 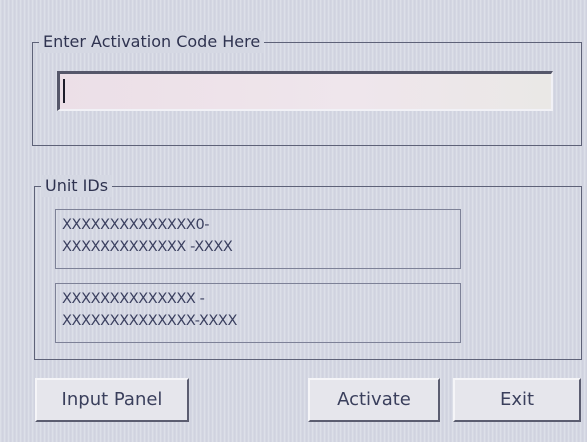 I want to click on unit-id-line: XXXXXXXXXXXXXX -, so click(x=133, y=299).